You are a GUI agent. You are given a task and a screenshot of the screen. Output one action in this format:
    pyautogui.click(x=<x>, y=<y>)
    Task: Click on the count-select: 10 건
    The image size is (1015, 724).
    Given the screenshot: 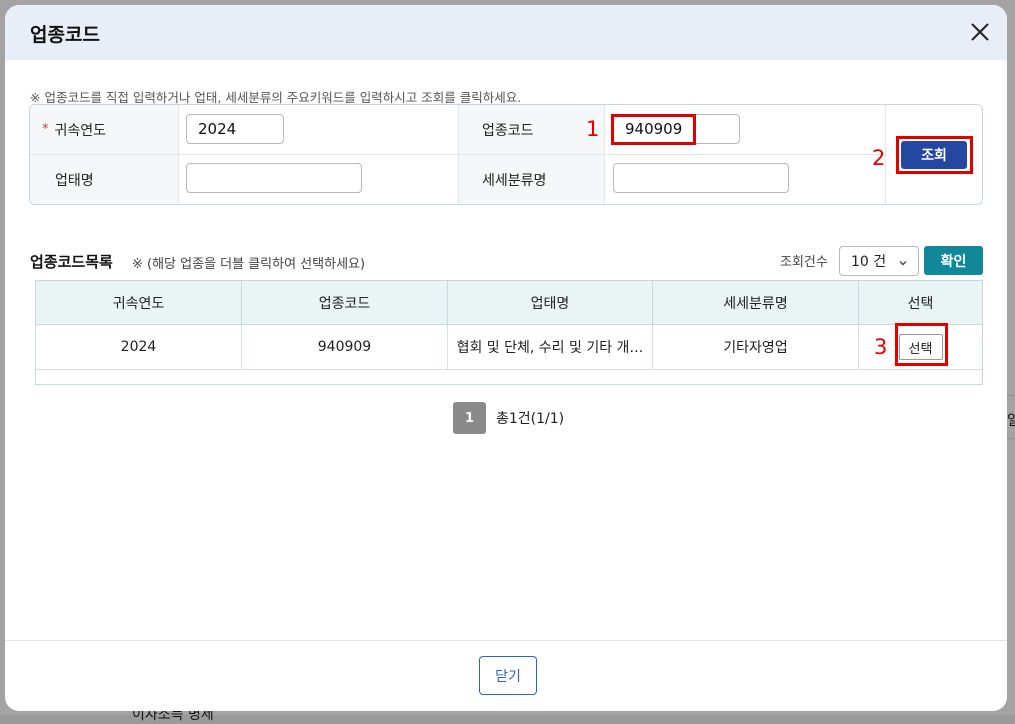 What is the action you would take?
    pyautogui.click(x=879, y=261)
    